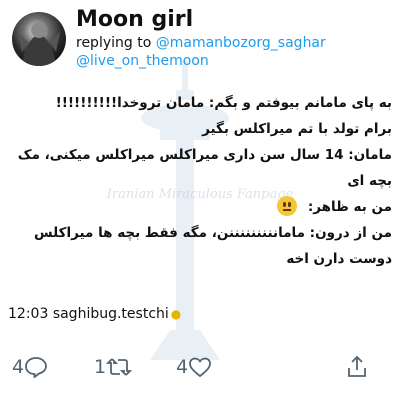 This screenshot has width=400, height=400. I want to click on lightbulb-icon: ●, so click(176, 314).